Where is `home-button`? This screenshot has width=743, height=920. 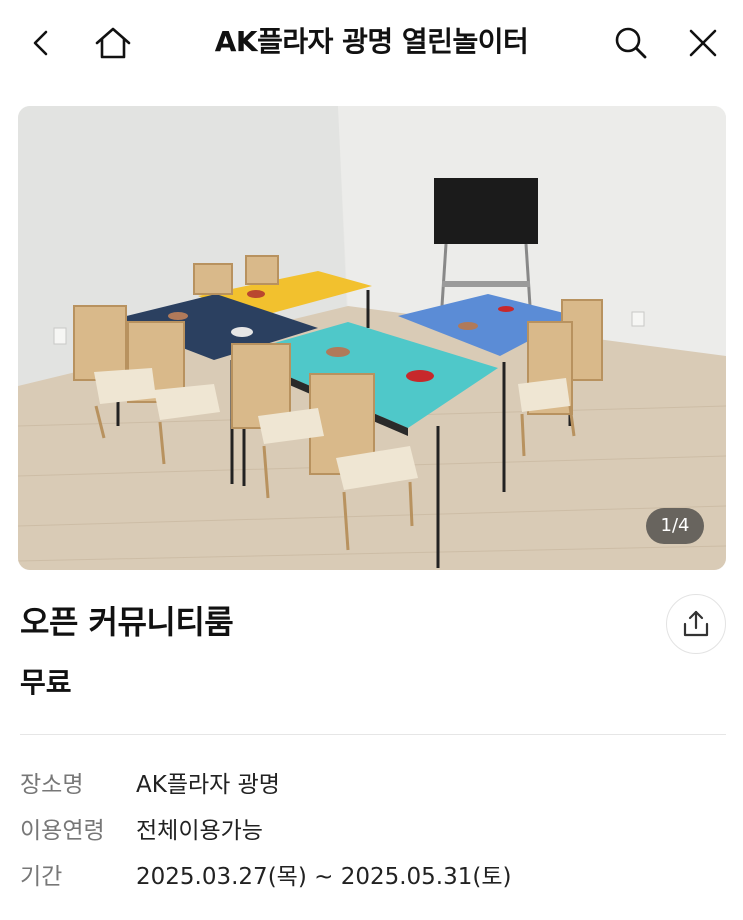
home-button is located at coordinates (113, 43).